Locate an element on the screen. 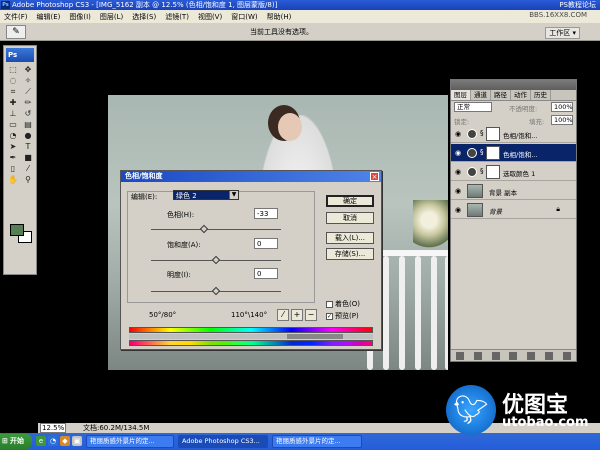  trash-icon is located at coordinates (566, 355).